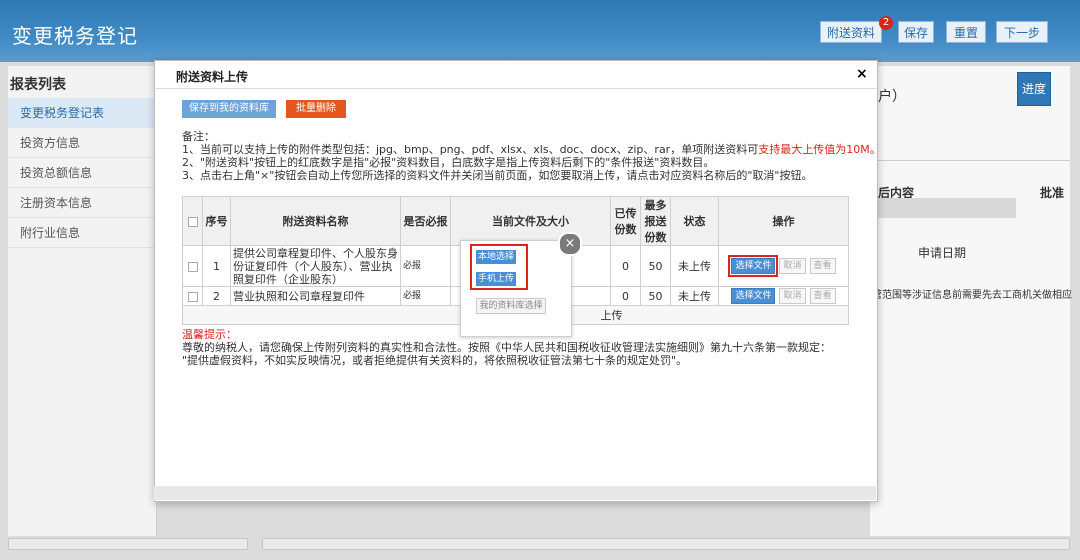  I want to click on select-all-cell, so click(192, 221).